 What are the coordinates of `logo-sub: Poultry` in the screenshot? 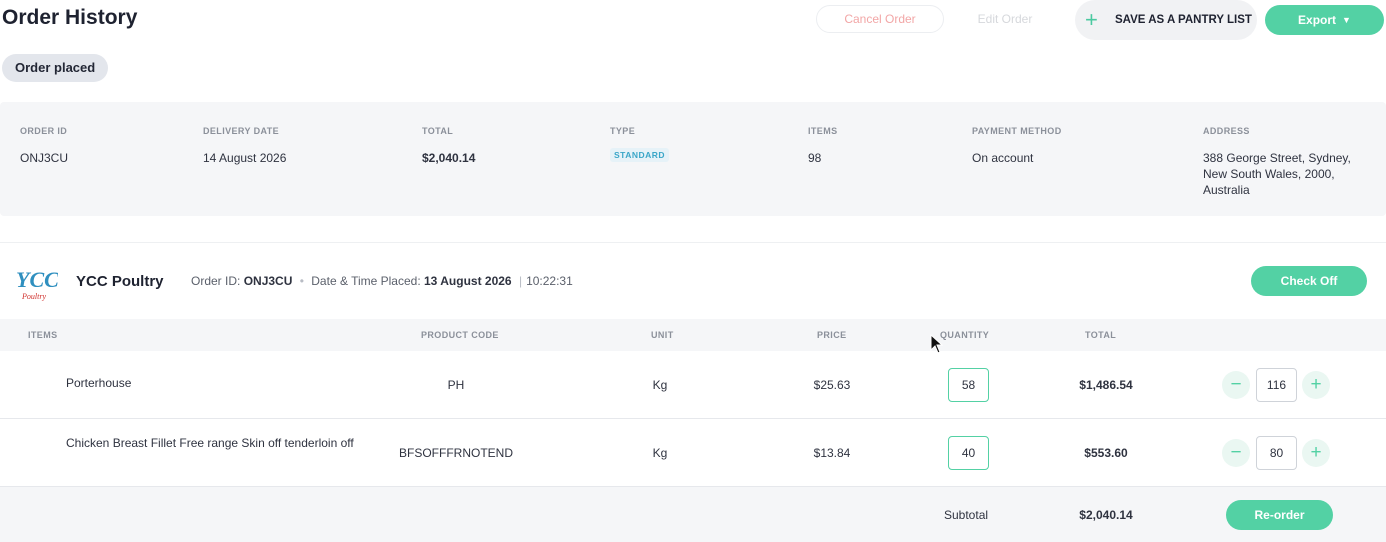 It's located at (33, 296).